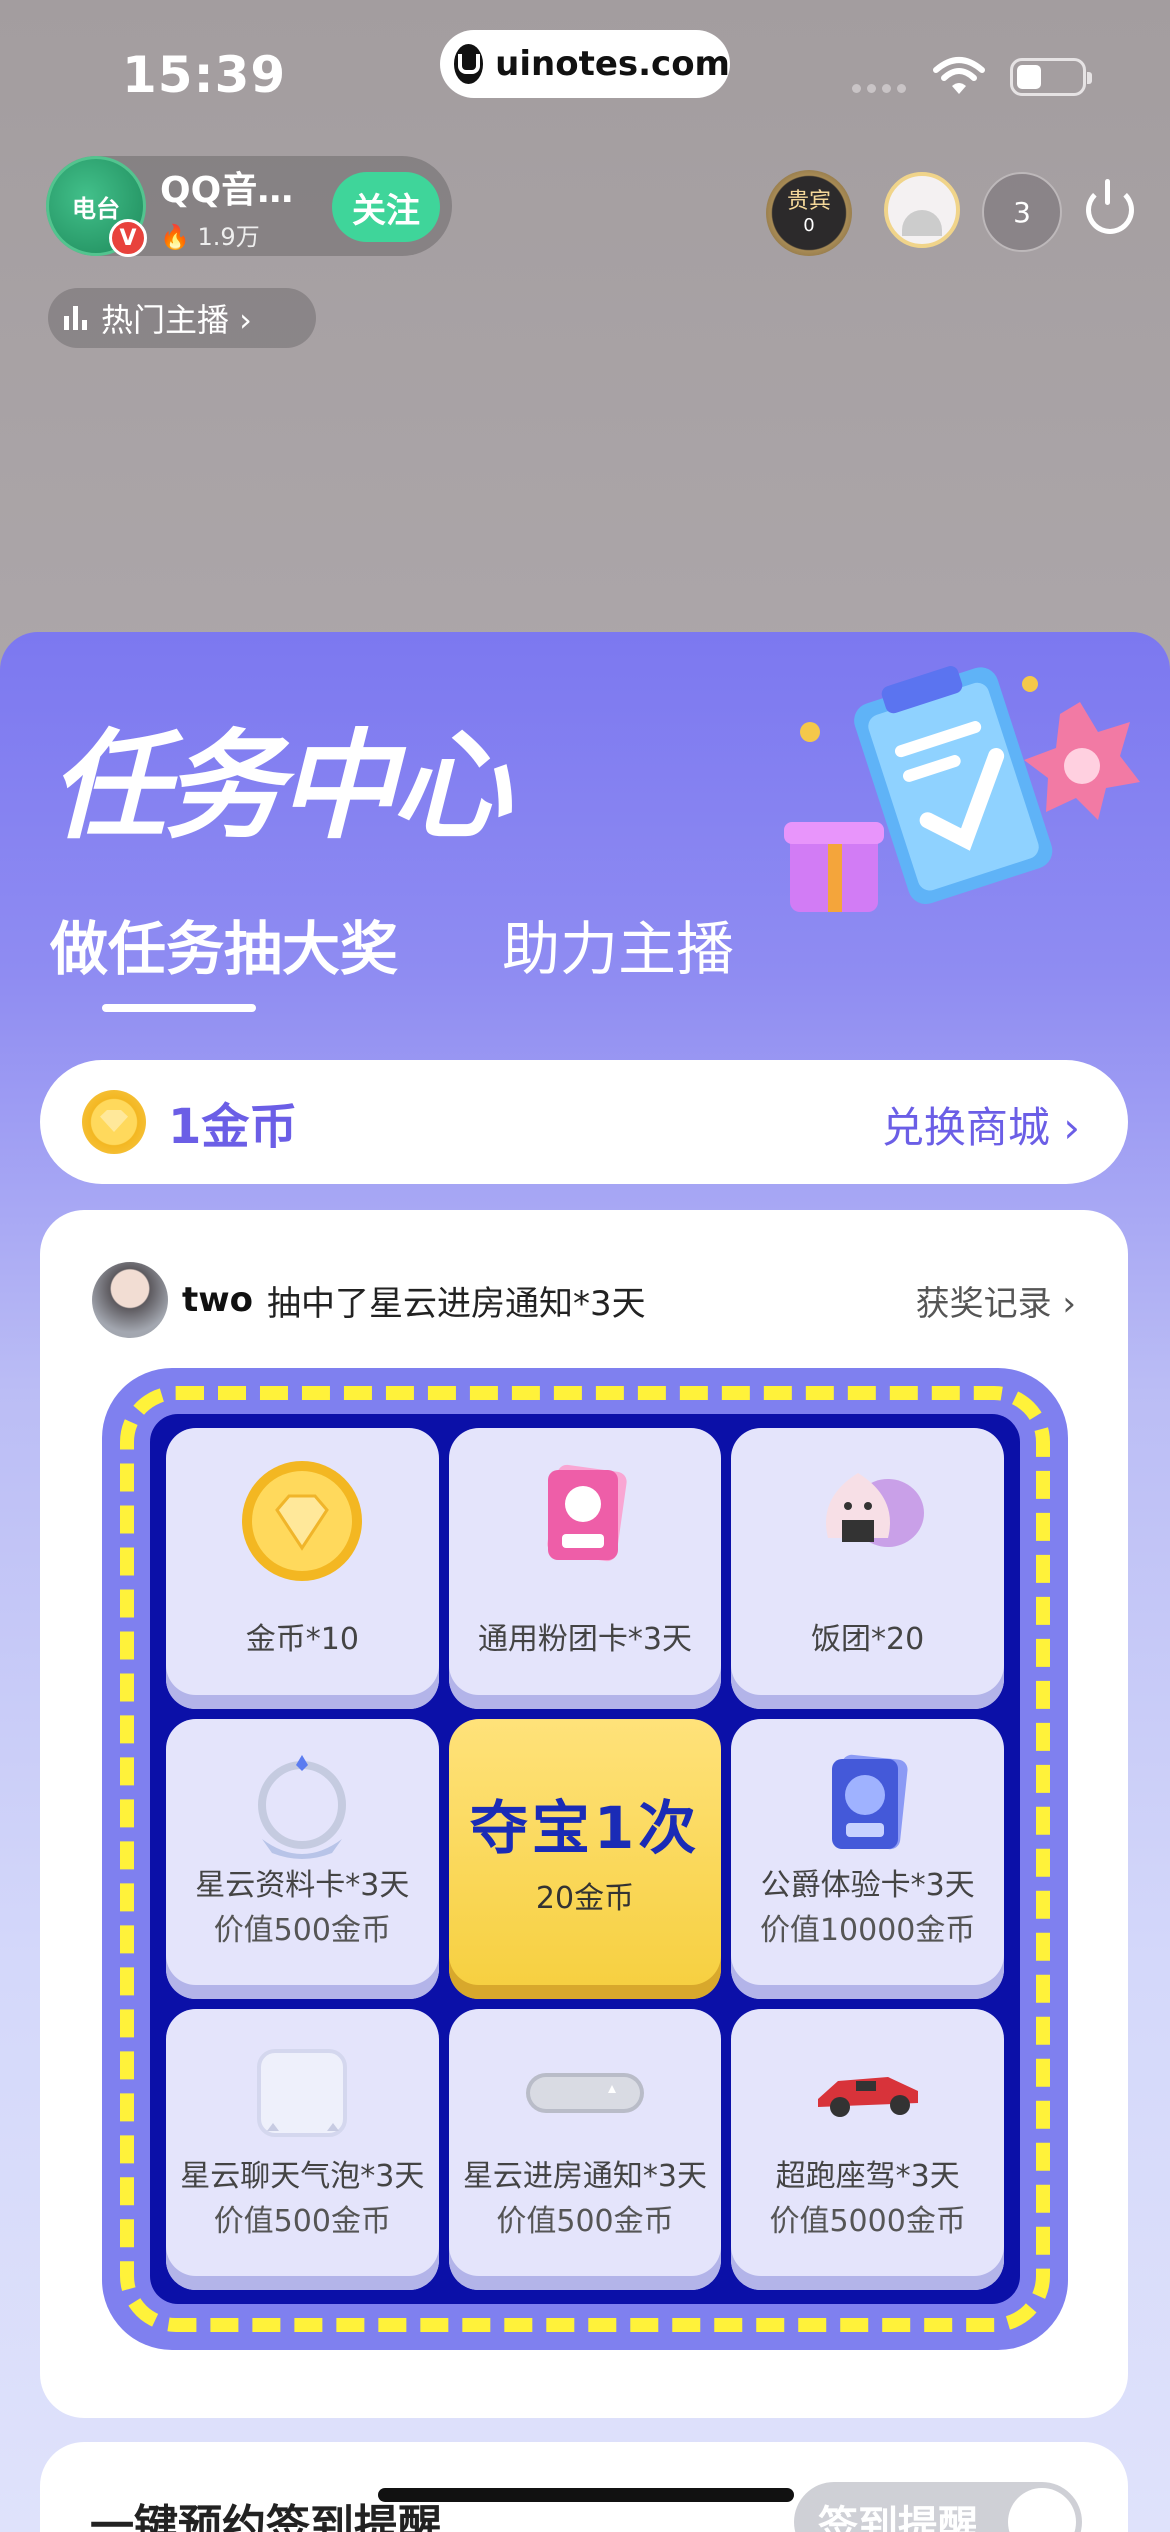 The image size is (1170, 2532). What do you see at coordinates (233, 1127) in the screenshot?
I see `coin-balance: 1金币` at bounding box center [233, 1127].